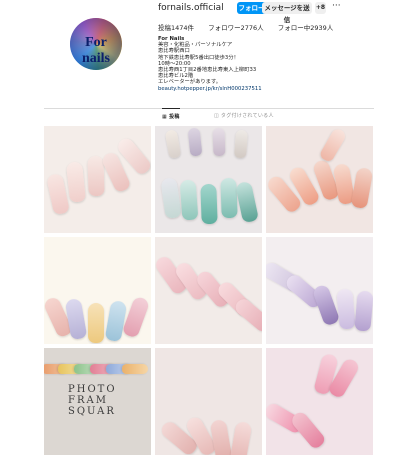 The width and height of the screenshot is (420, 455). I want to click on post-7: PHOTO FRAM SQUAR, so click(97, 401).